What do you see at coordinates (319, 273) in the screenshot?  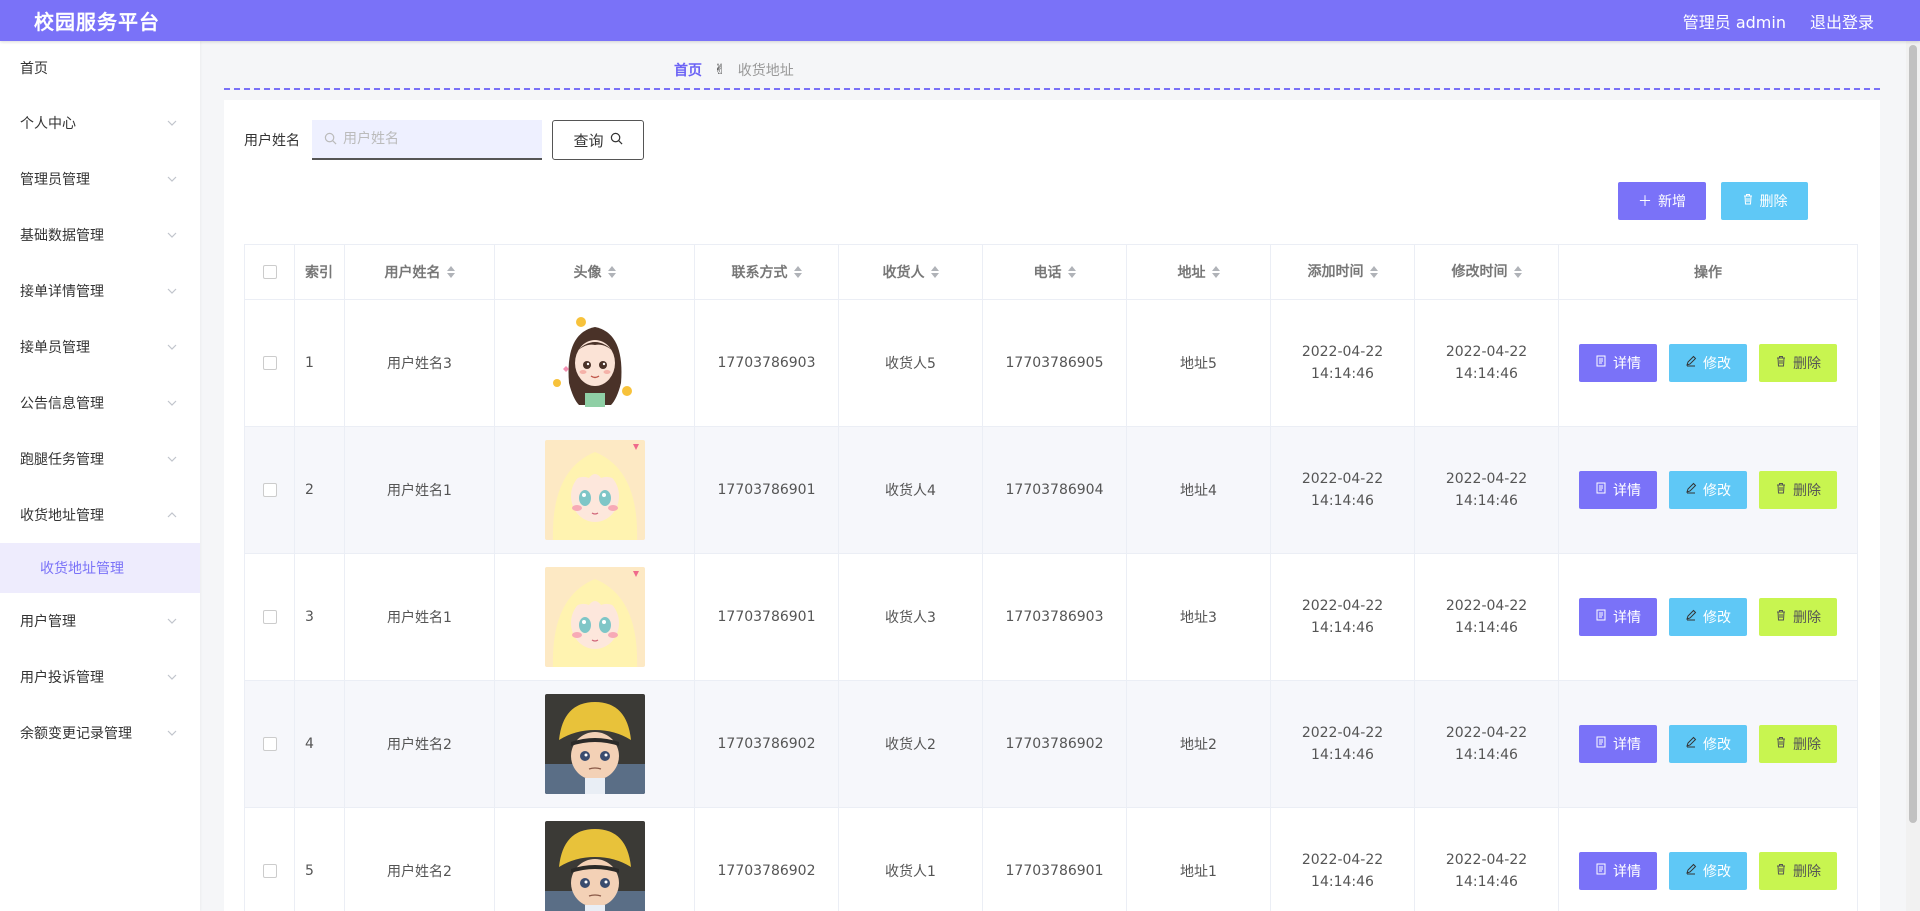 I see `column-header-label: 索引` at bounding box center [319, 273].